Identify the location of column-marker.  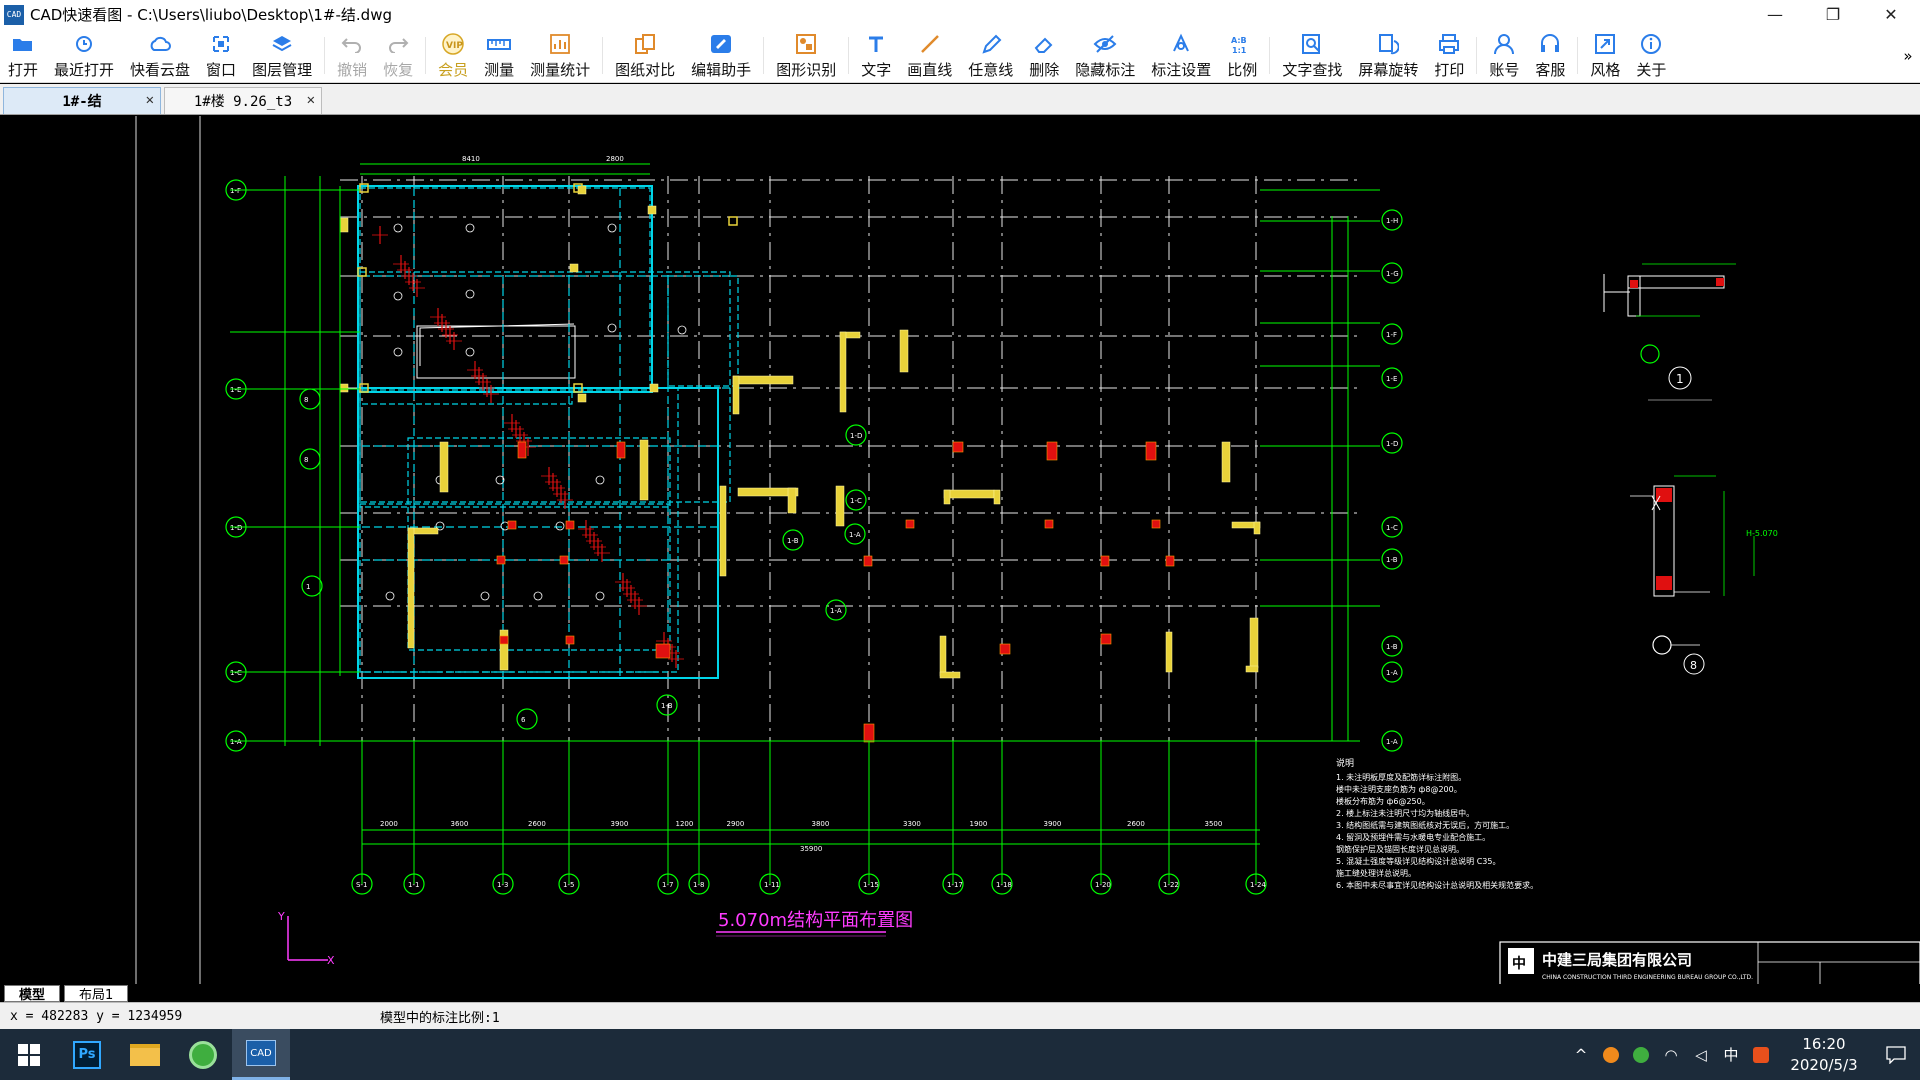
(733, 221).